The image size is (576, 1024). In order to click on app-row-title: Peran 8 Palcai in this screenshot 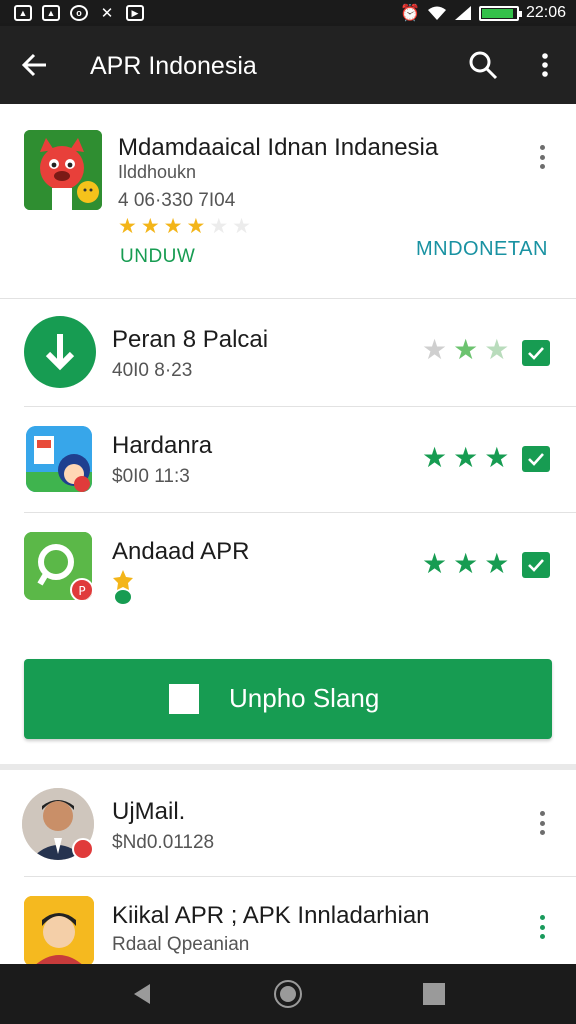, I will do `click(190, 340)`.